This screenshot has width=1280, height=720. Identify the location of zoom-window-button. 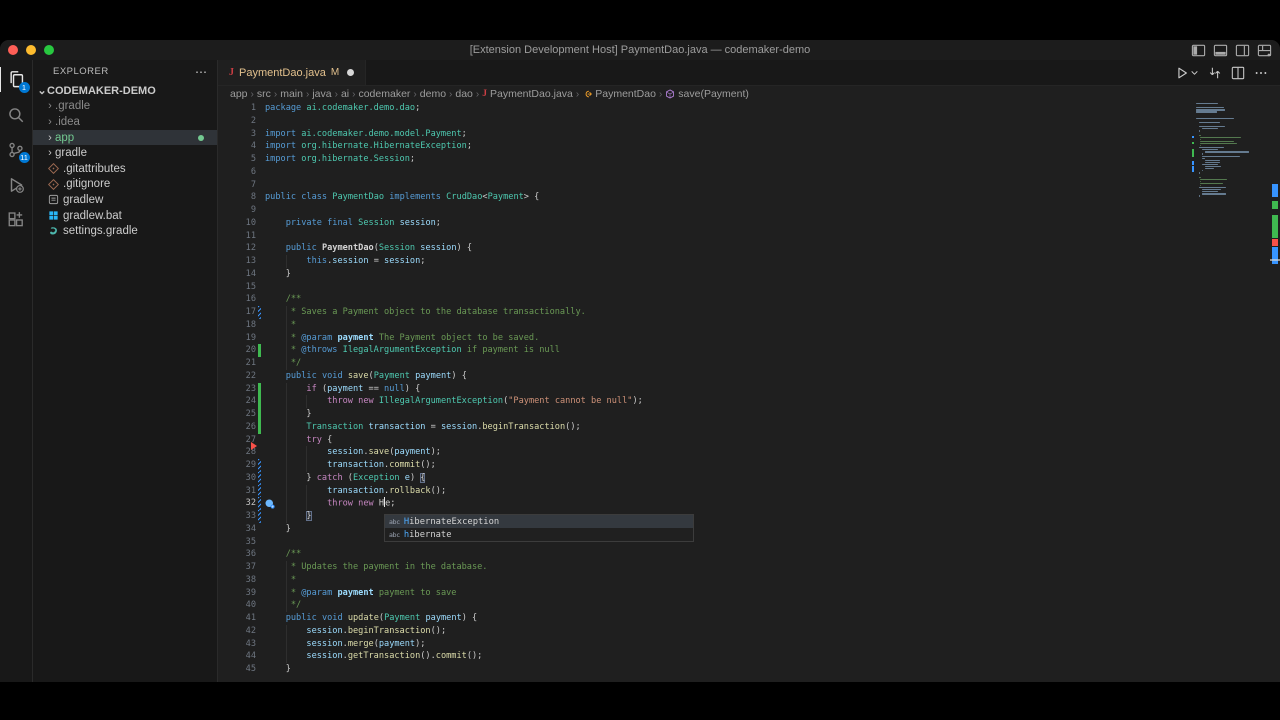
(49, 50).